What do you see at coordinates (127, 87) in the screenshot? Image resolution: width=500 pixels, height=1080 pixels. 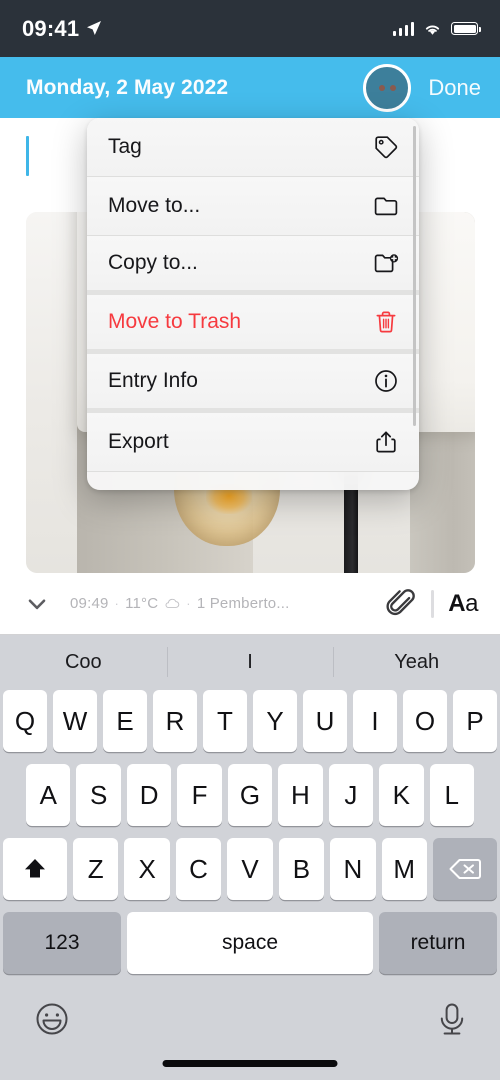 I see `page-title: Monday, 2 May 2022` at bounding box center [127, 87].